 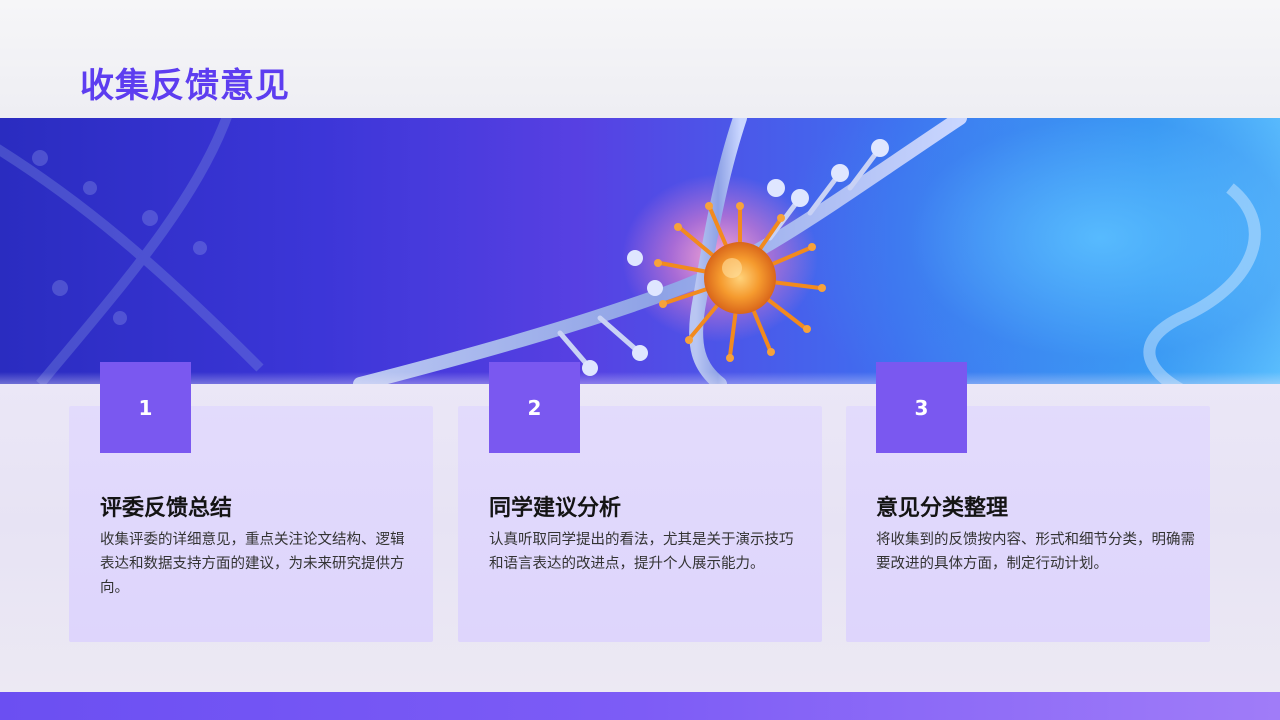 What do you see at coordinates (942, 508) in the screenshot?
I see `card-heading: 意见分类整理` at bounding box center [942, 508].